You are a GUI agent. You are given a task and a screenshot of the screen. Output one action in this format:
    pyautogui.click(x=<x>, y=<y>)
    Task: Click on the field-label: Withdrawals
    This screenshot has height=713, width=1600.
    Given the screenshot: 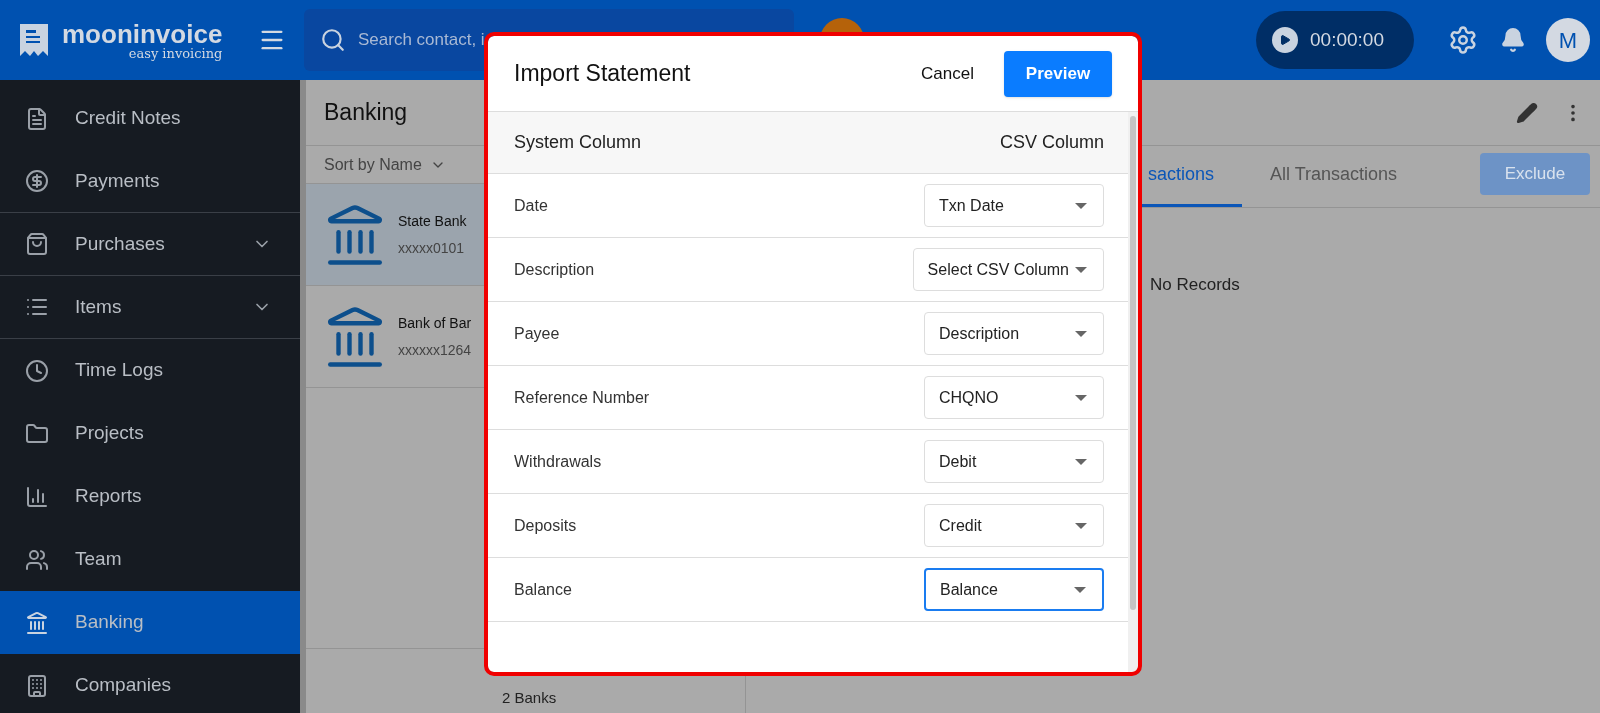 What is the action you would take?
    pyautogui.click(x=558, y=461)
    